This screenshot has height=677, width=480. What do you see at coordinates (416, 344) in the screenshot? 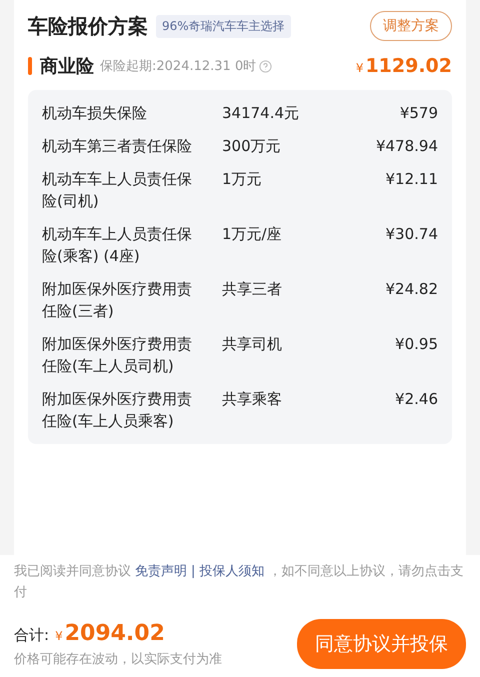
I see `coverage-price: ¥0.95` at bounding box center [416, 344].